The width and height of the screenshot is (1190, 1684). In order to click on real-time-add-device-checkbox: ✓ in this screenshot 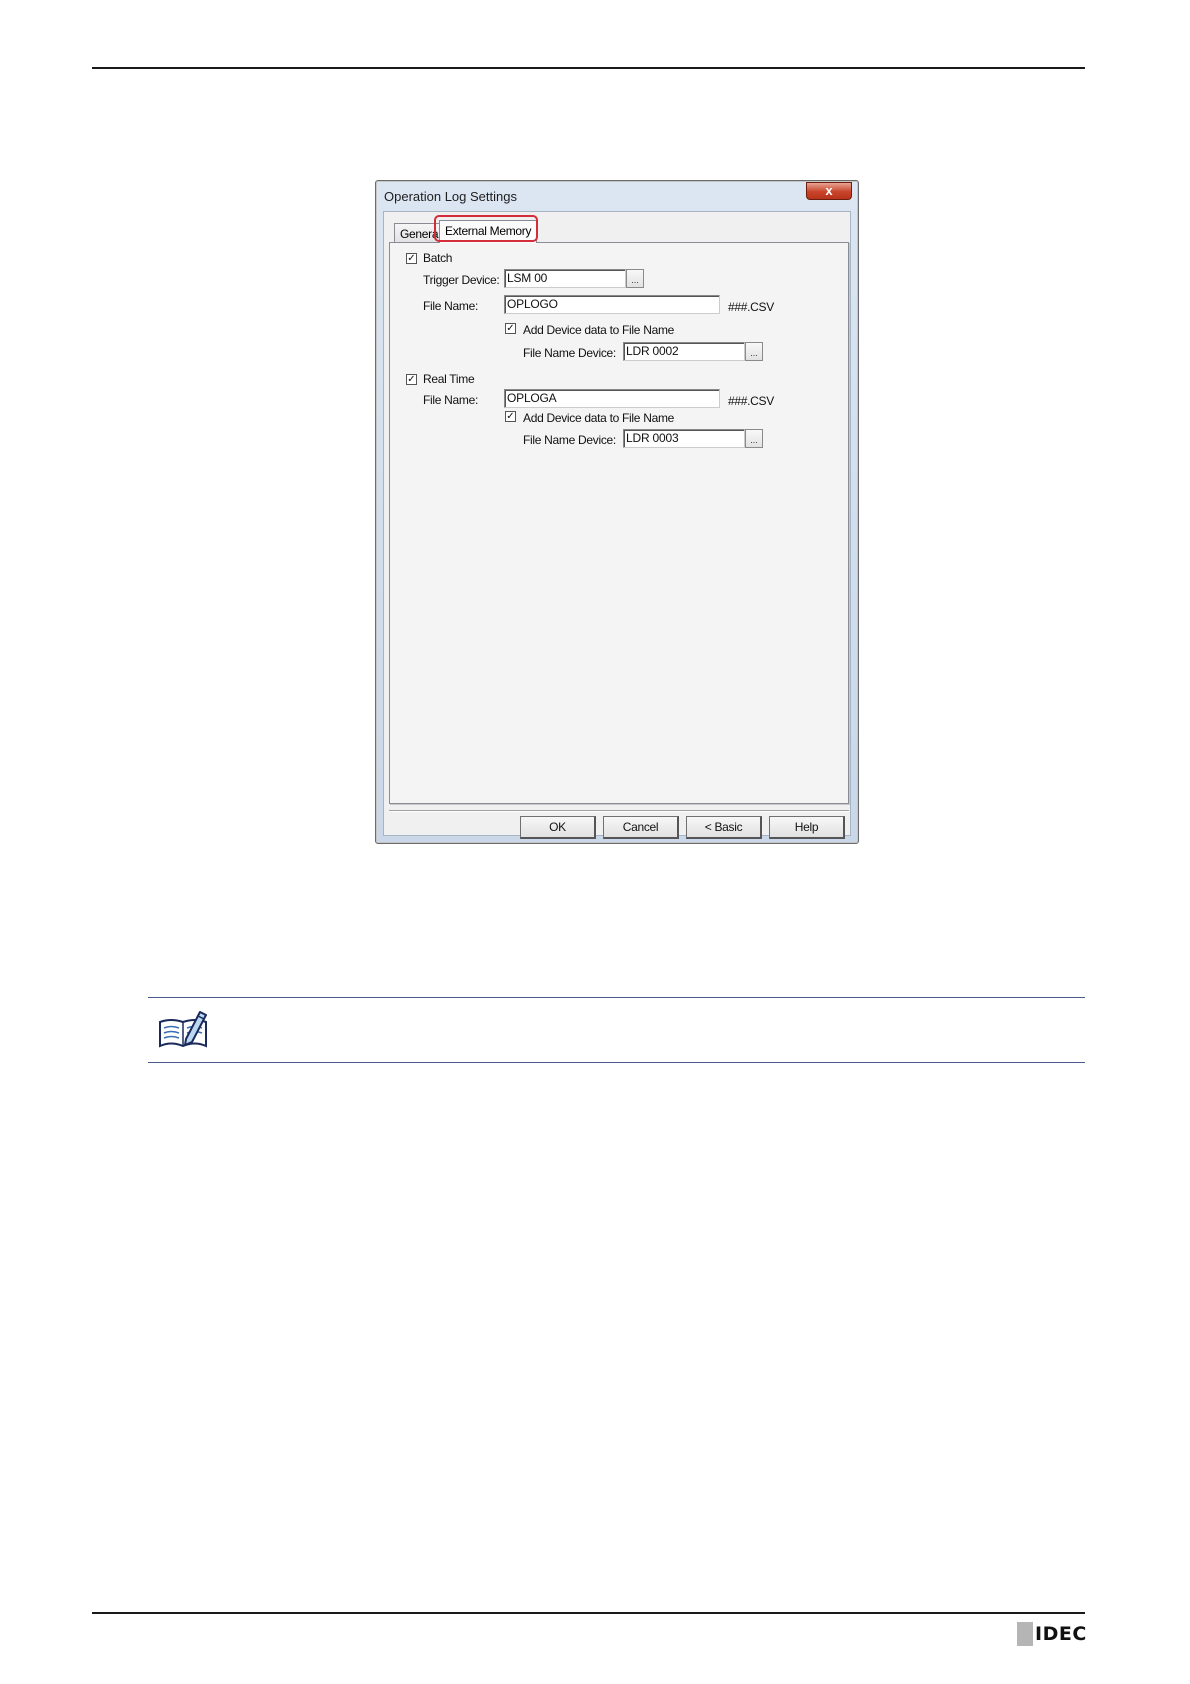, I will do `click(510, 416)`.